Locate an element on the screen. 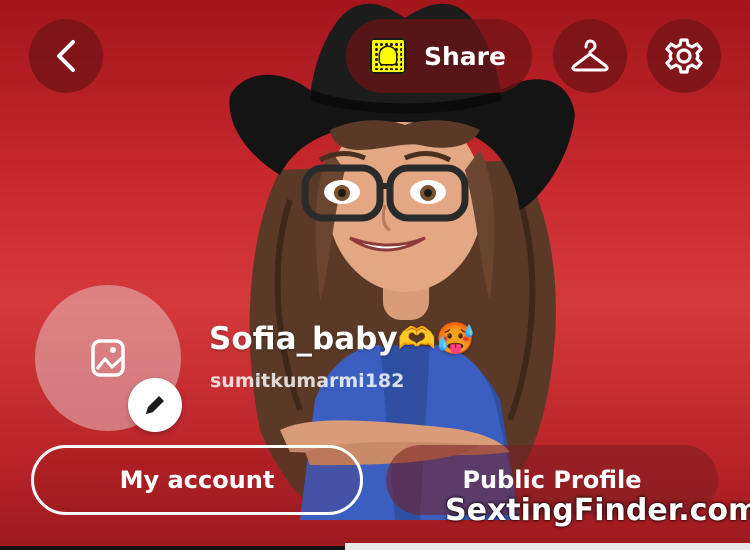  outfit-button is located at coordinates (590, 56).